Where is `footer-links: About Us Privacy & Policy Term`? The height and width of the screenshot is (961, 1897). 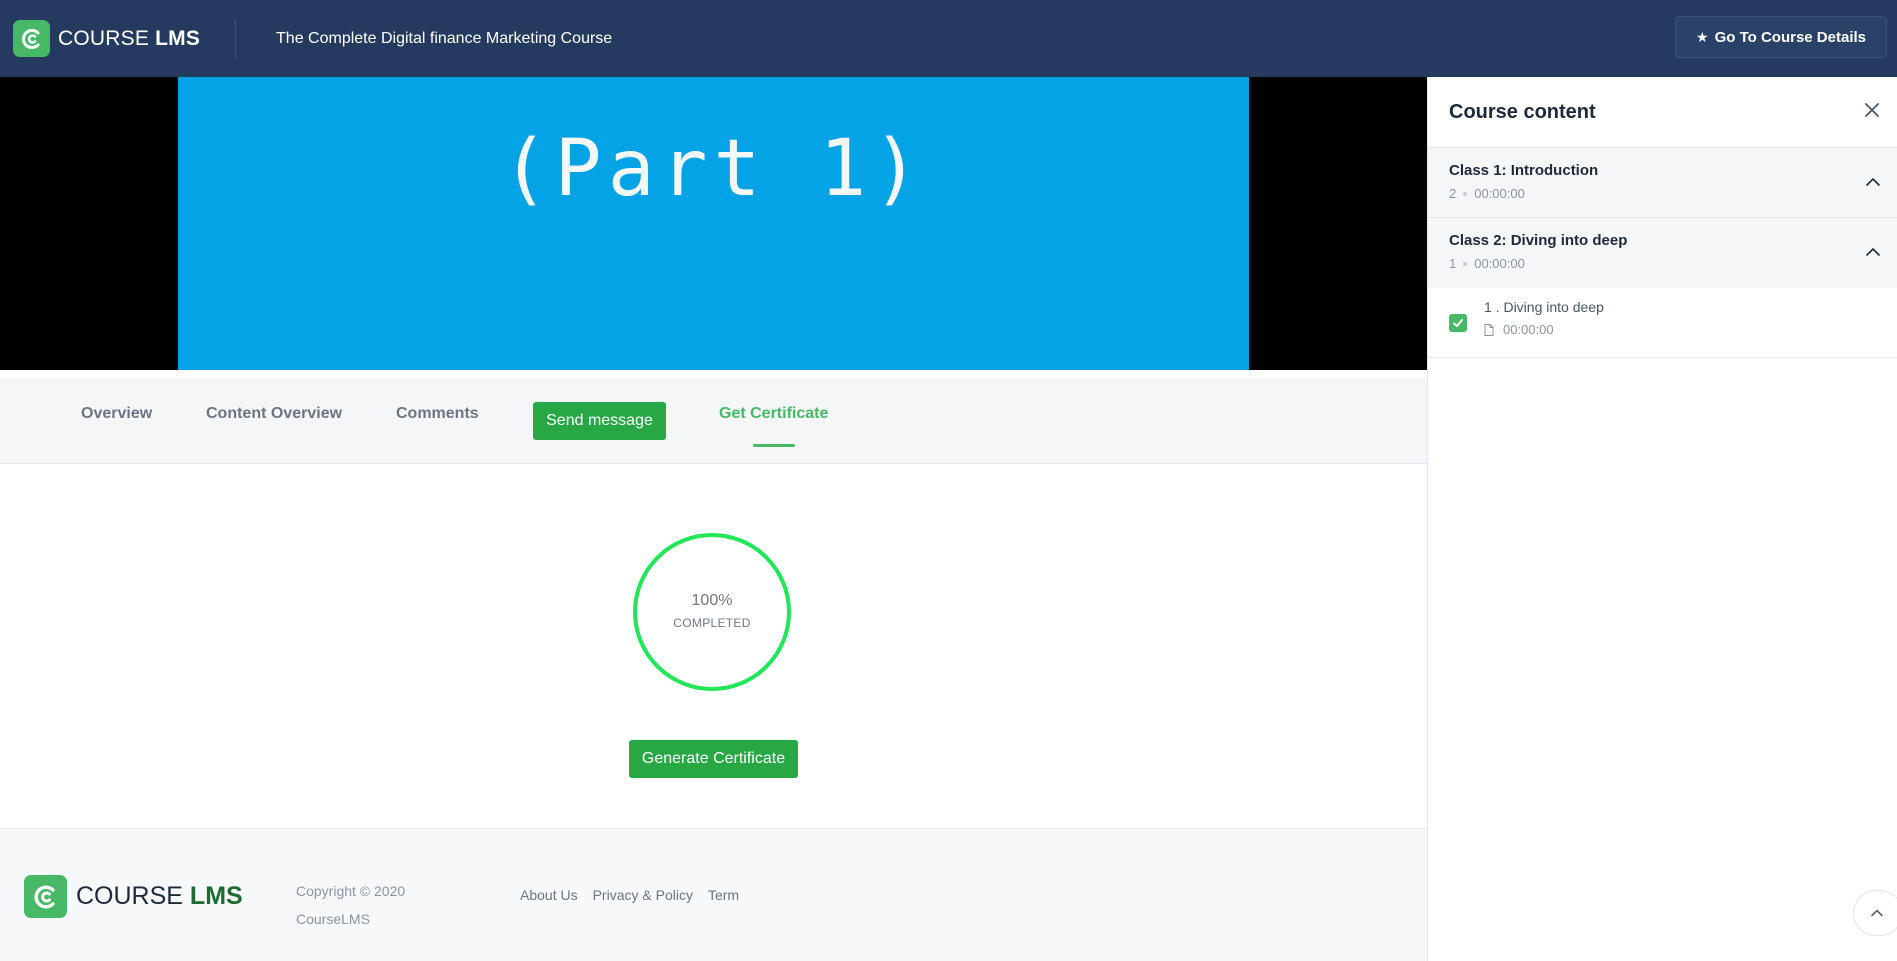 footer-links: About Us Privacy & Policy Term is located at coordinates (629, 895).